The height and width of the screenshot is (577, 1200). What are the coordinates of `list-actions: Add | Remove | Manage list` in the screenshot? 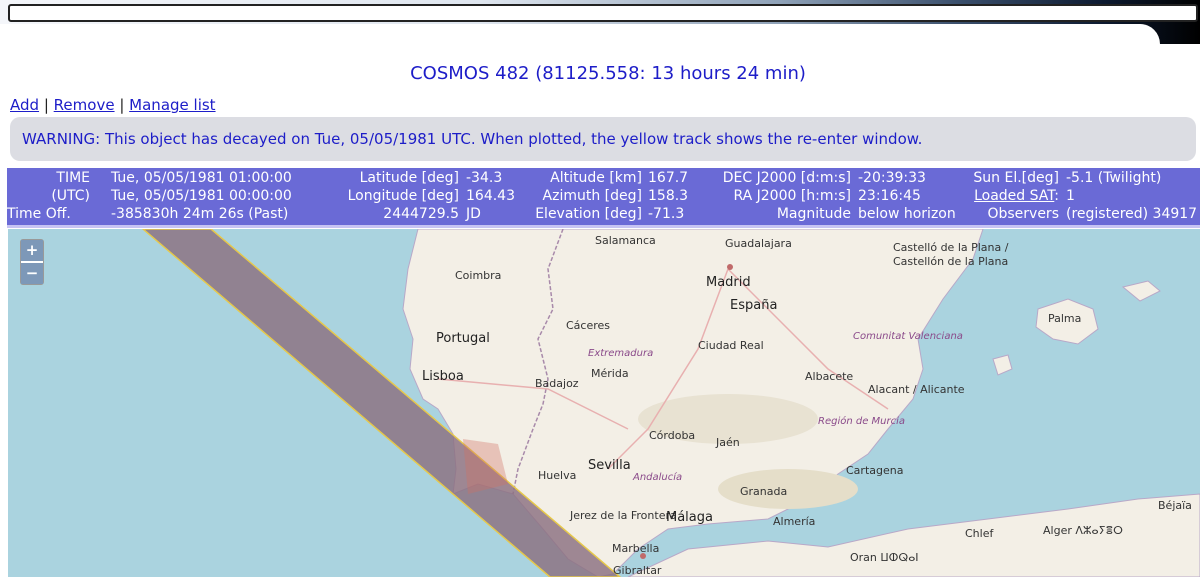 It's located at (113, 105).